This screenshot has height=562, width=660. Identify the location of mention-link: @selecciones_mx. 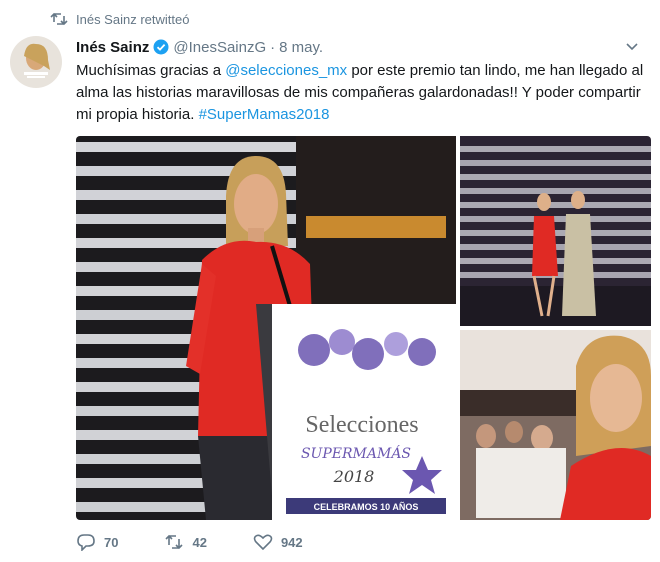
(286, 70).